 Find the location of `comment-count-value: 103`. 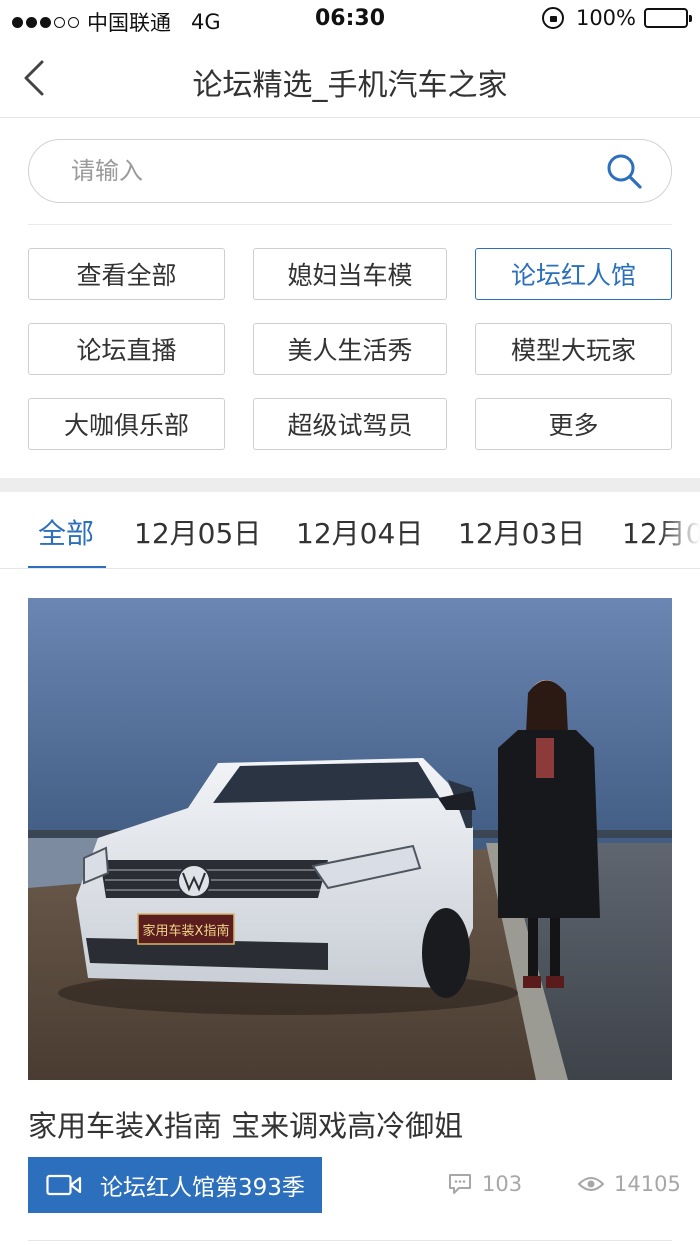

comment-count-value: 103 is located at coordinates (502, 1184).